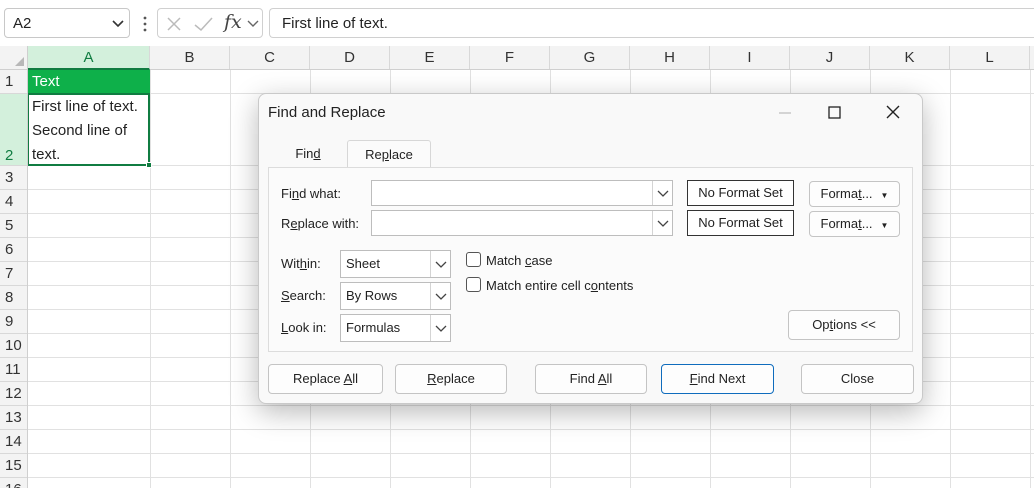 The width and height of the screenshot is (1034, 488). I want to click on row-header-16: 16, so click(13, 483).